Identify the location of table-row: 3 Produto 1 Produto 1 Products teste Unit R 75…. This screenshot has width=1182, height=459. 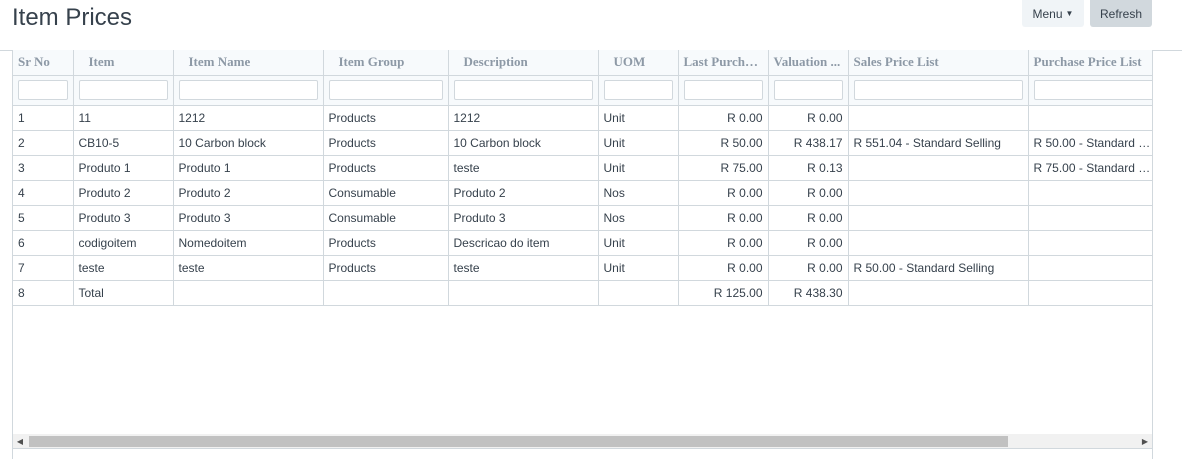
(582, 168).